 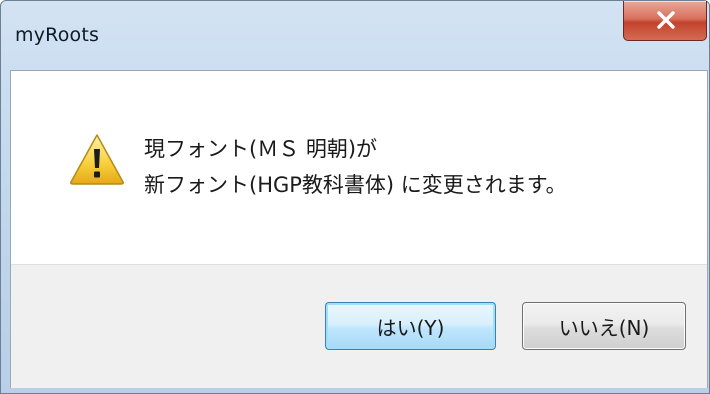 I want to click on dialog-message: 現フォント(ＭＳ 明朝)が 新フォント(HGP教科書体) に変更されます。, so click(x=355, y=167).